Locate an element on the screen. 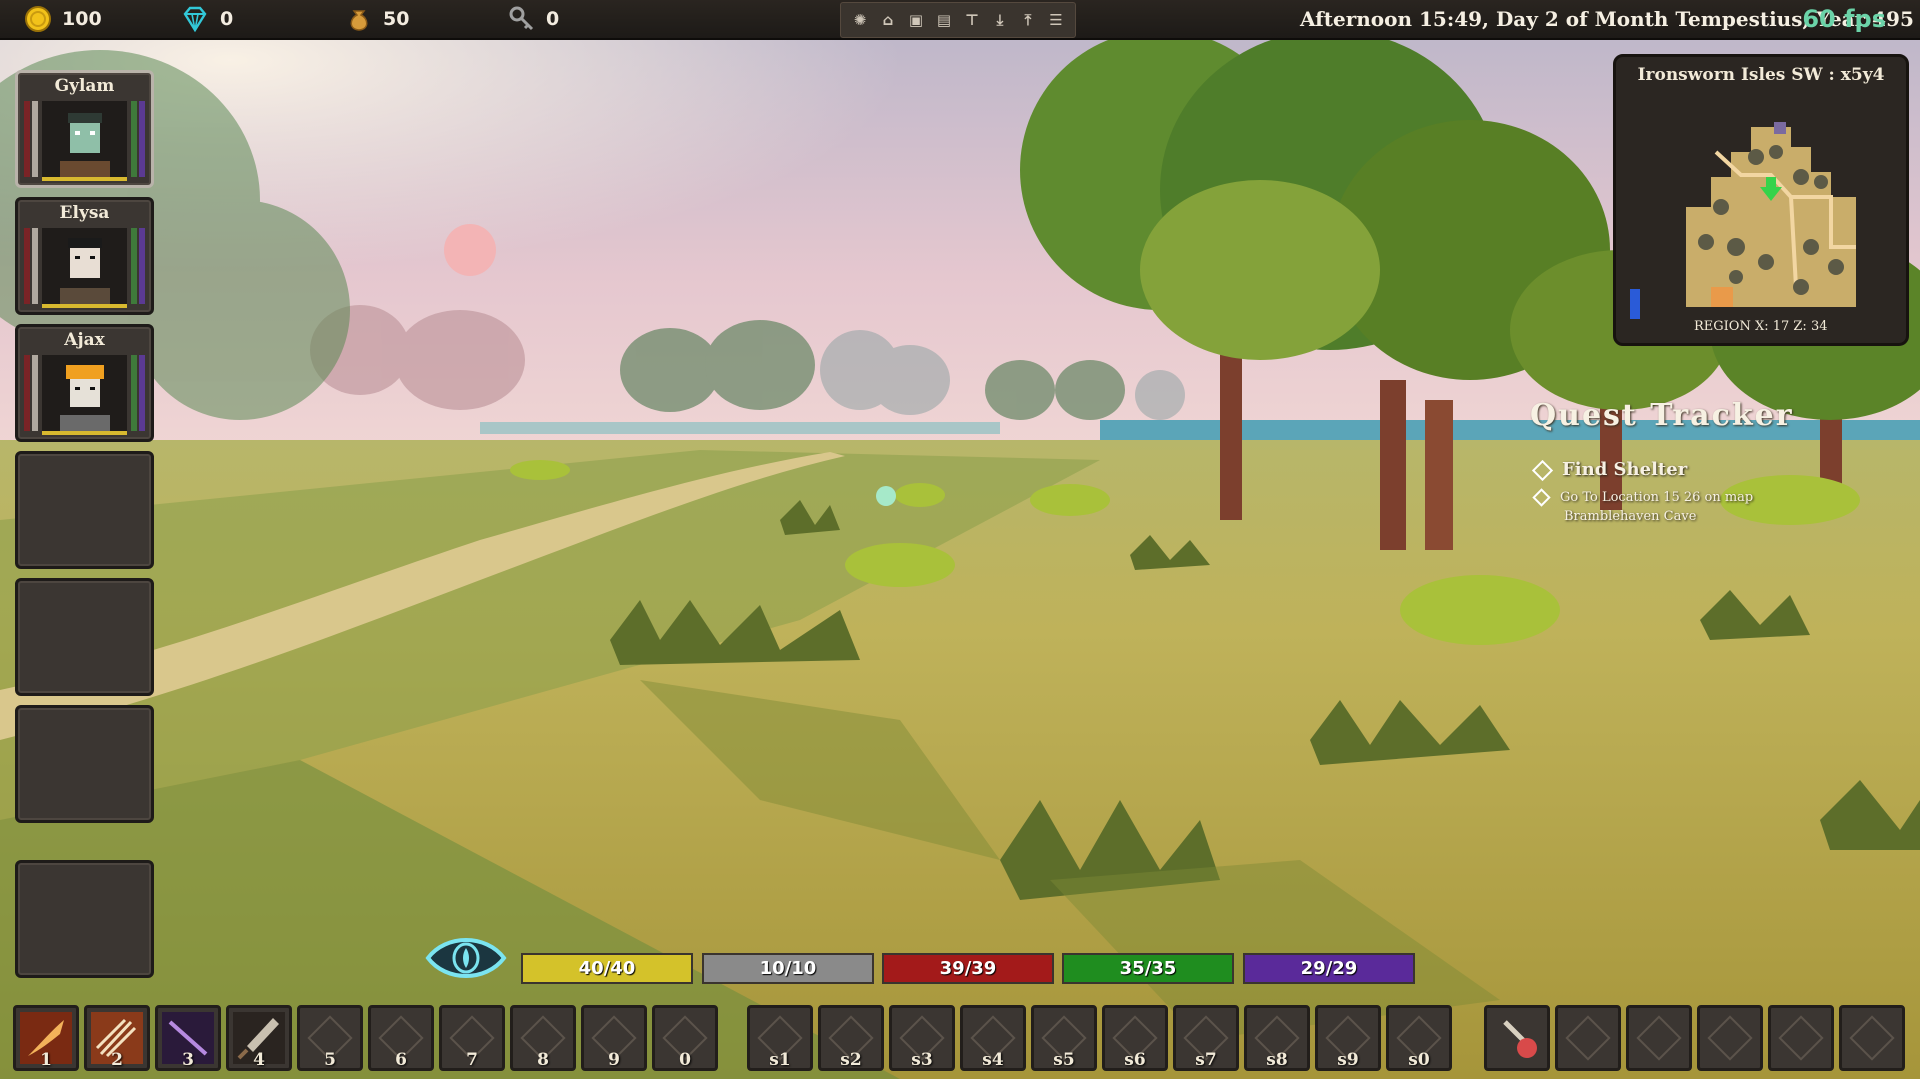 This screenshot has width=1920, height=1079. hotbar-key: 2 is located at coordinates (117, 1060).